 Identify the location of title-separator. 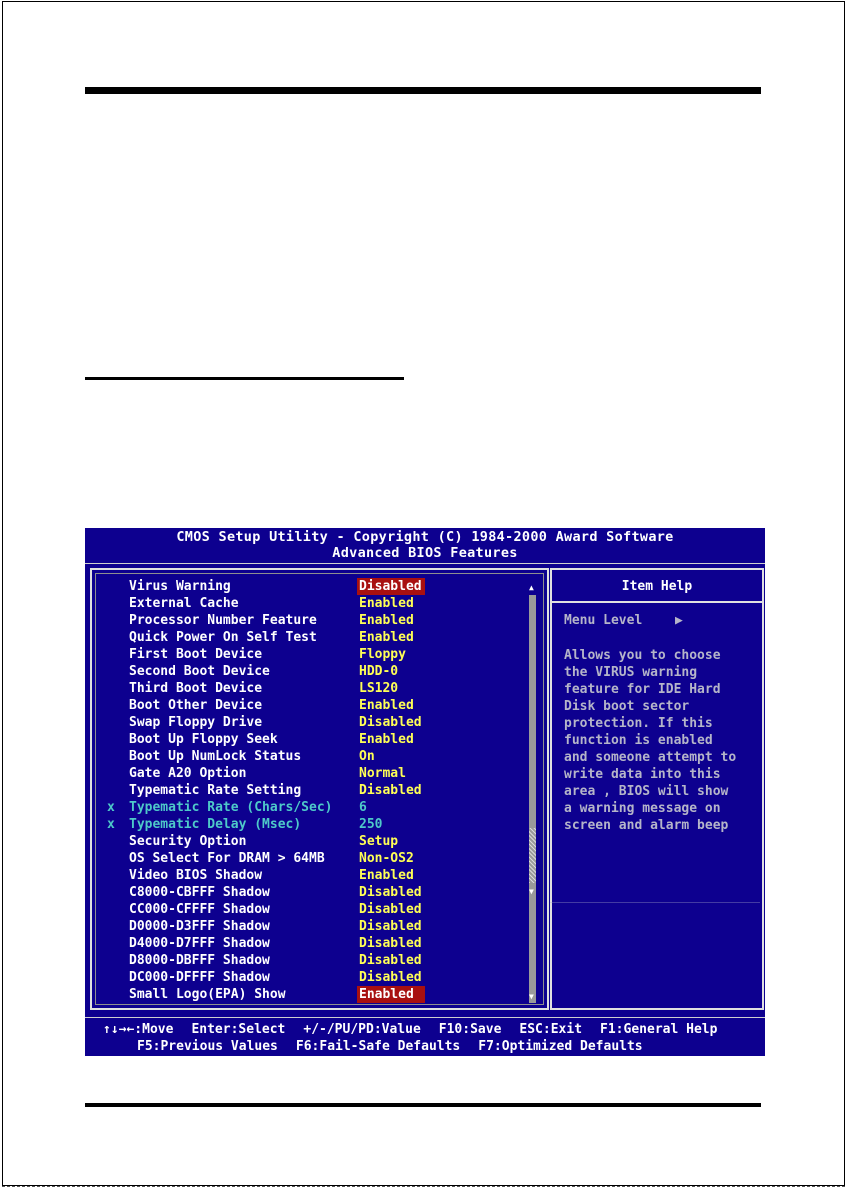
(425, 563).